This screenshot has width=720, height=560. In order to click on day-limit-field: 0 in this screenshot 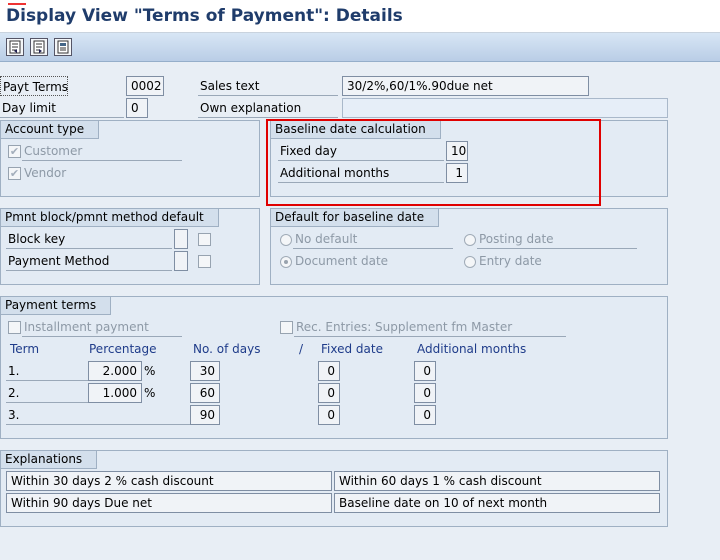, I will do `click(137, 108)`.